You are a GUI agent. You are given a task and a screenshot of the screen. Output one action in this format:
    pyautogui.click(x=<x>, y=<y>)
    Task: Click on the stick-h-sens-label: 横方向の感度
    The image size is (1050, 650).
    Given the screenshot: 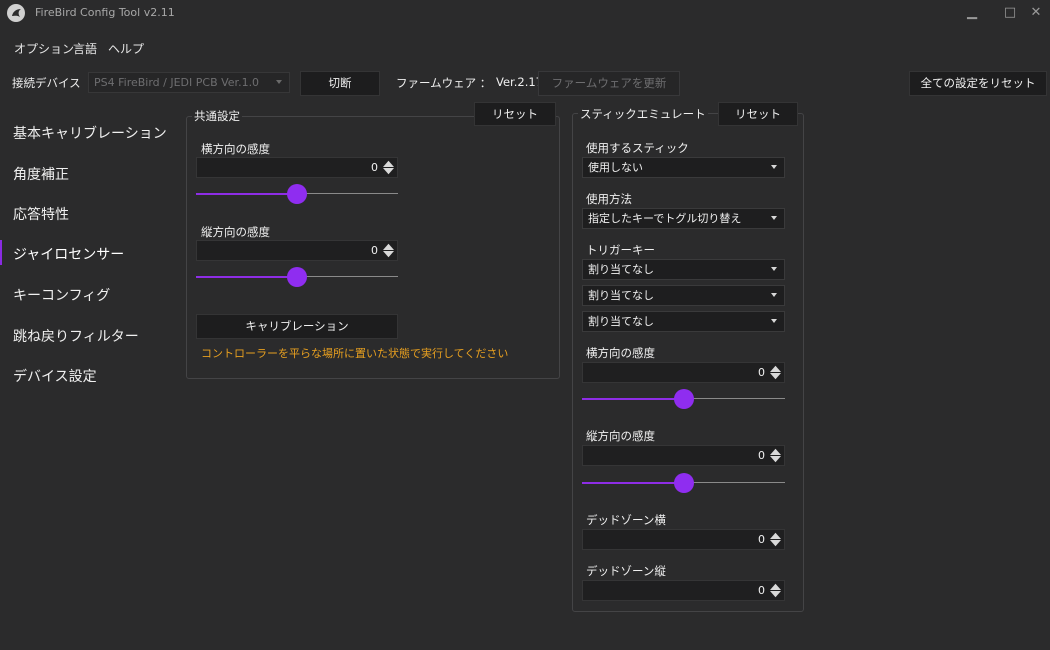 What is the action you would take?
    pyautogui.click(x=620, y=353)
    